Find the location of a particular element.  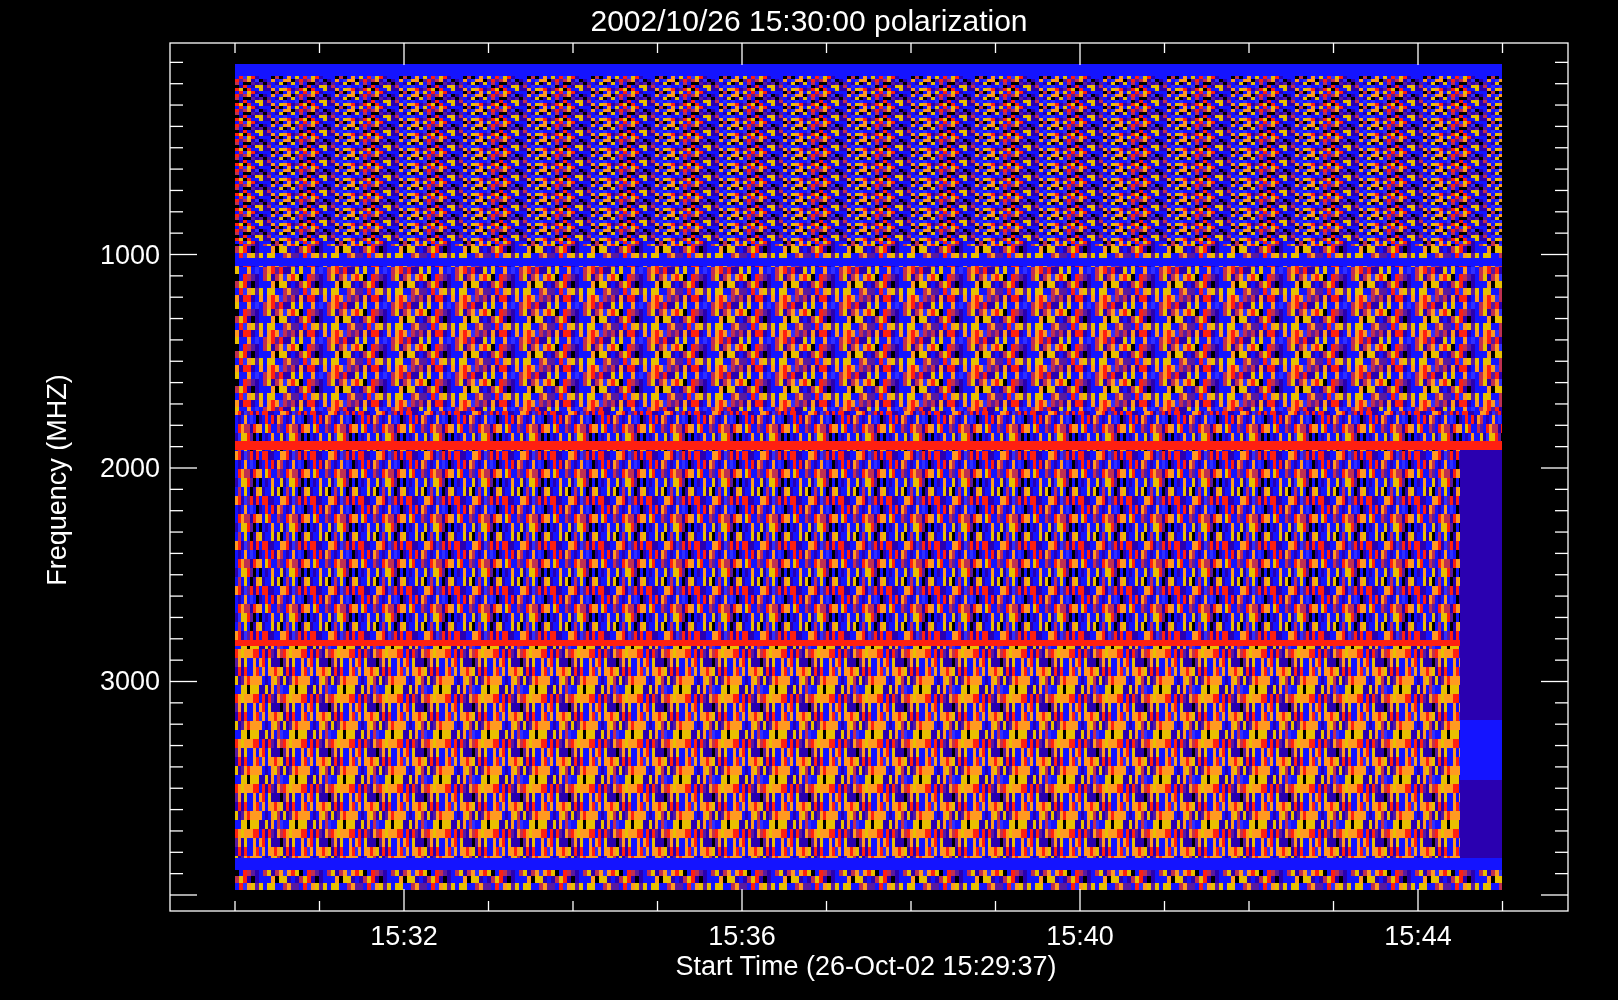

y-tick-label: 2000 is located at coordinates (129, 468).